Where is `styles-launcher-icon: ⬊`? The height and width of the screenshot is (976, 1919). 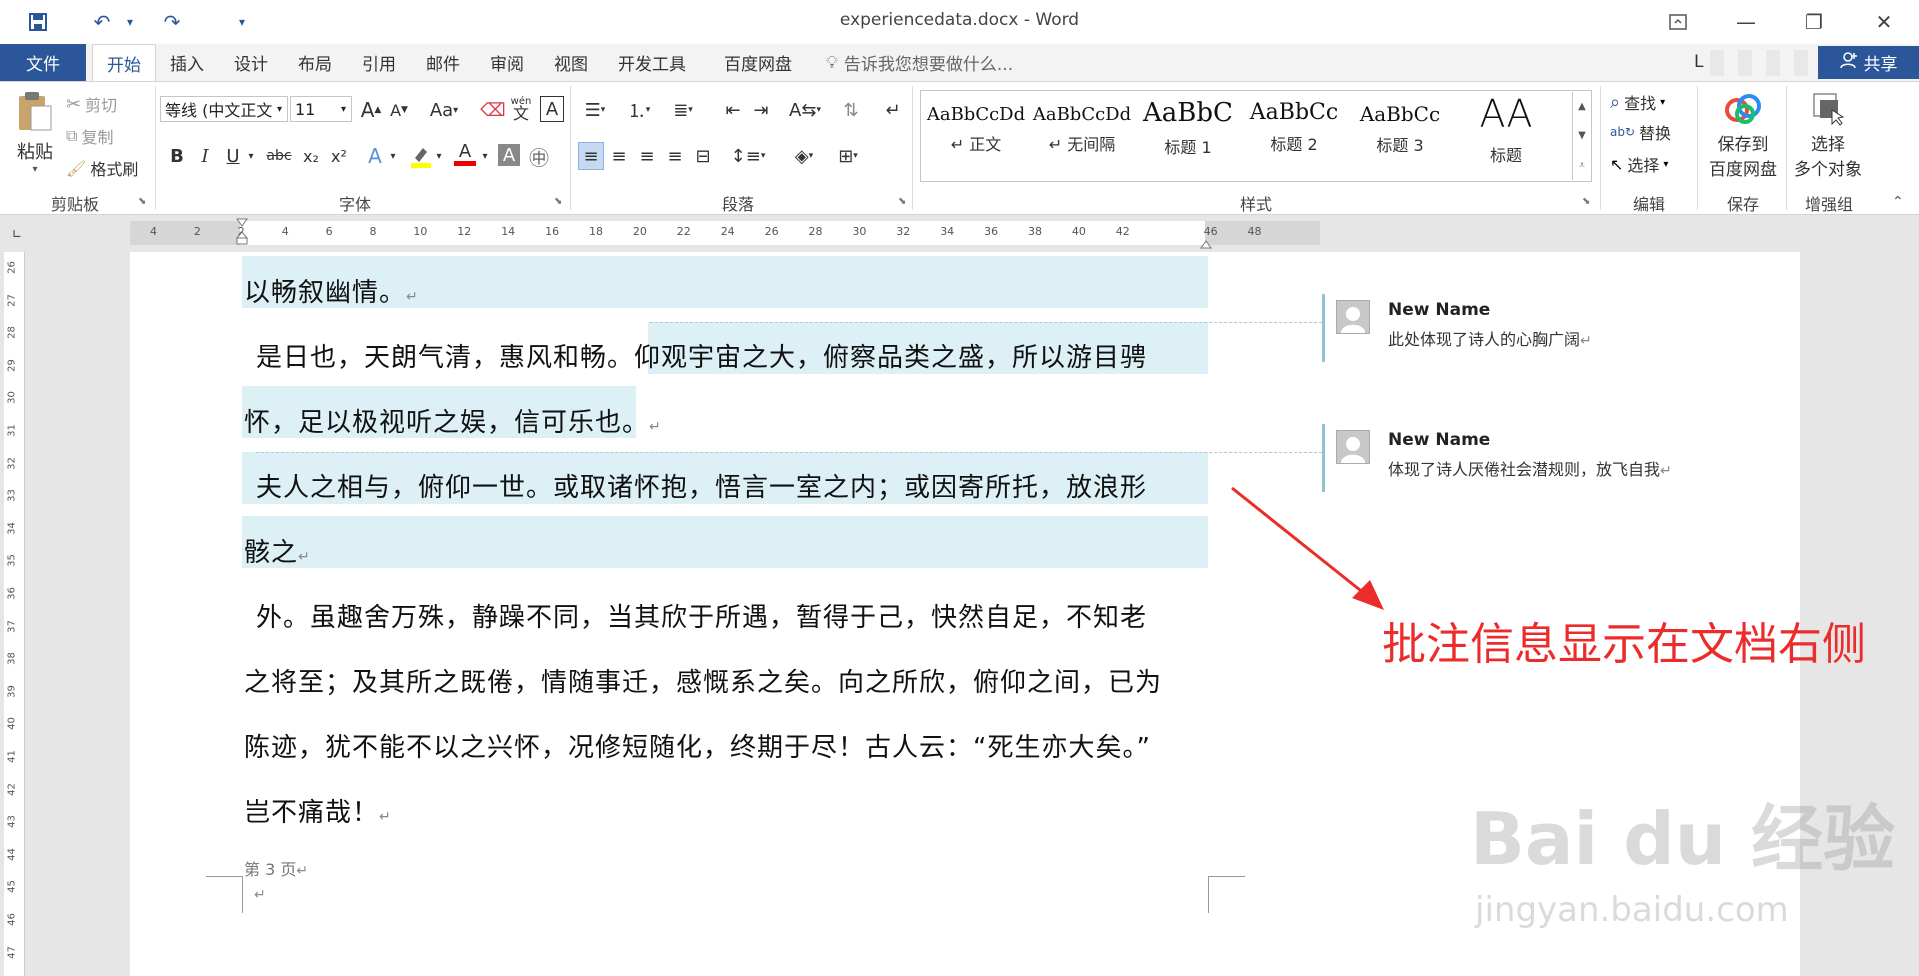 styles-launcher-icon: ⬊ is located at coordinates (1586, 201).